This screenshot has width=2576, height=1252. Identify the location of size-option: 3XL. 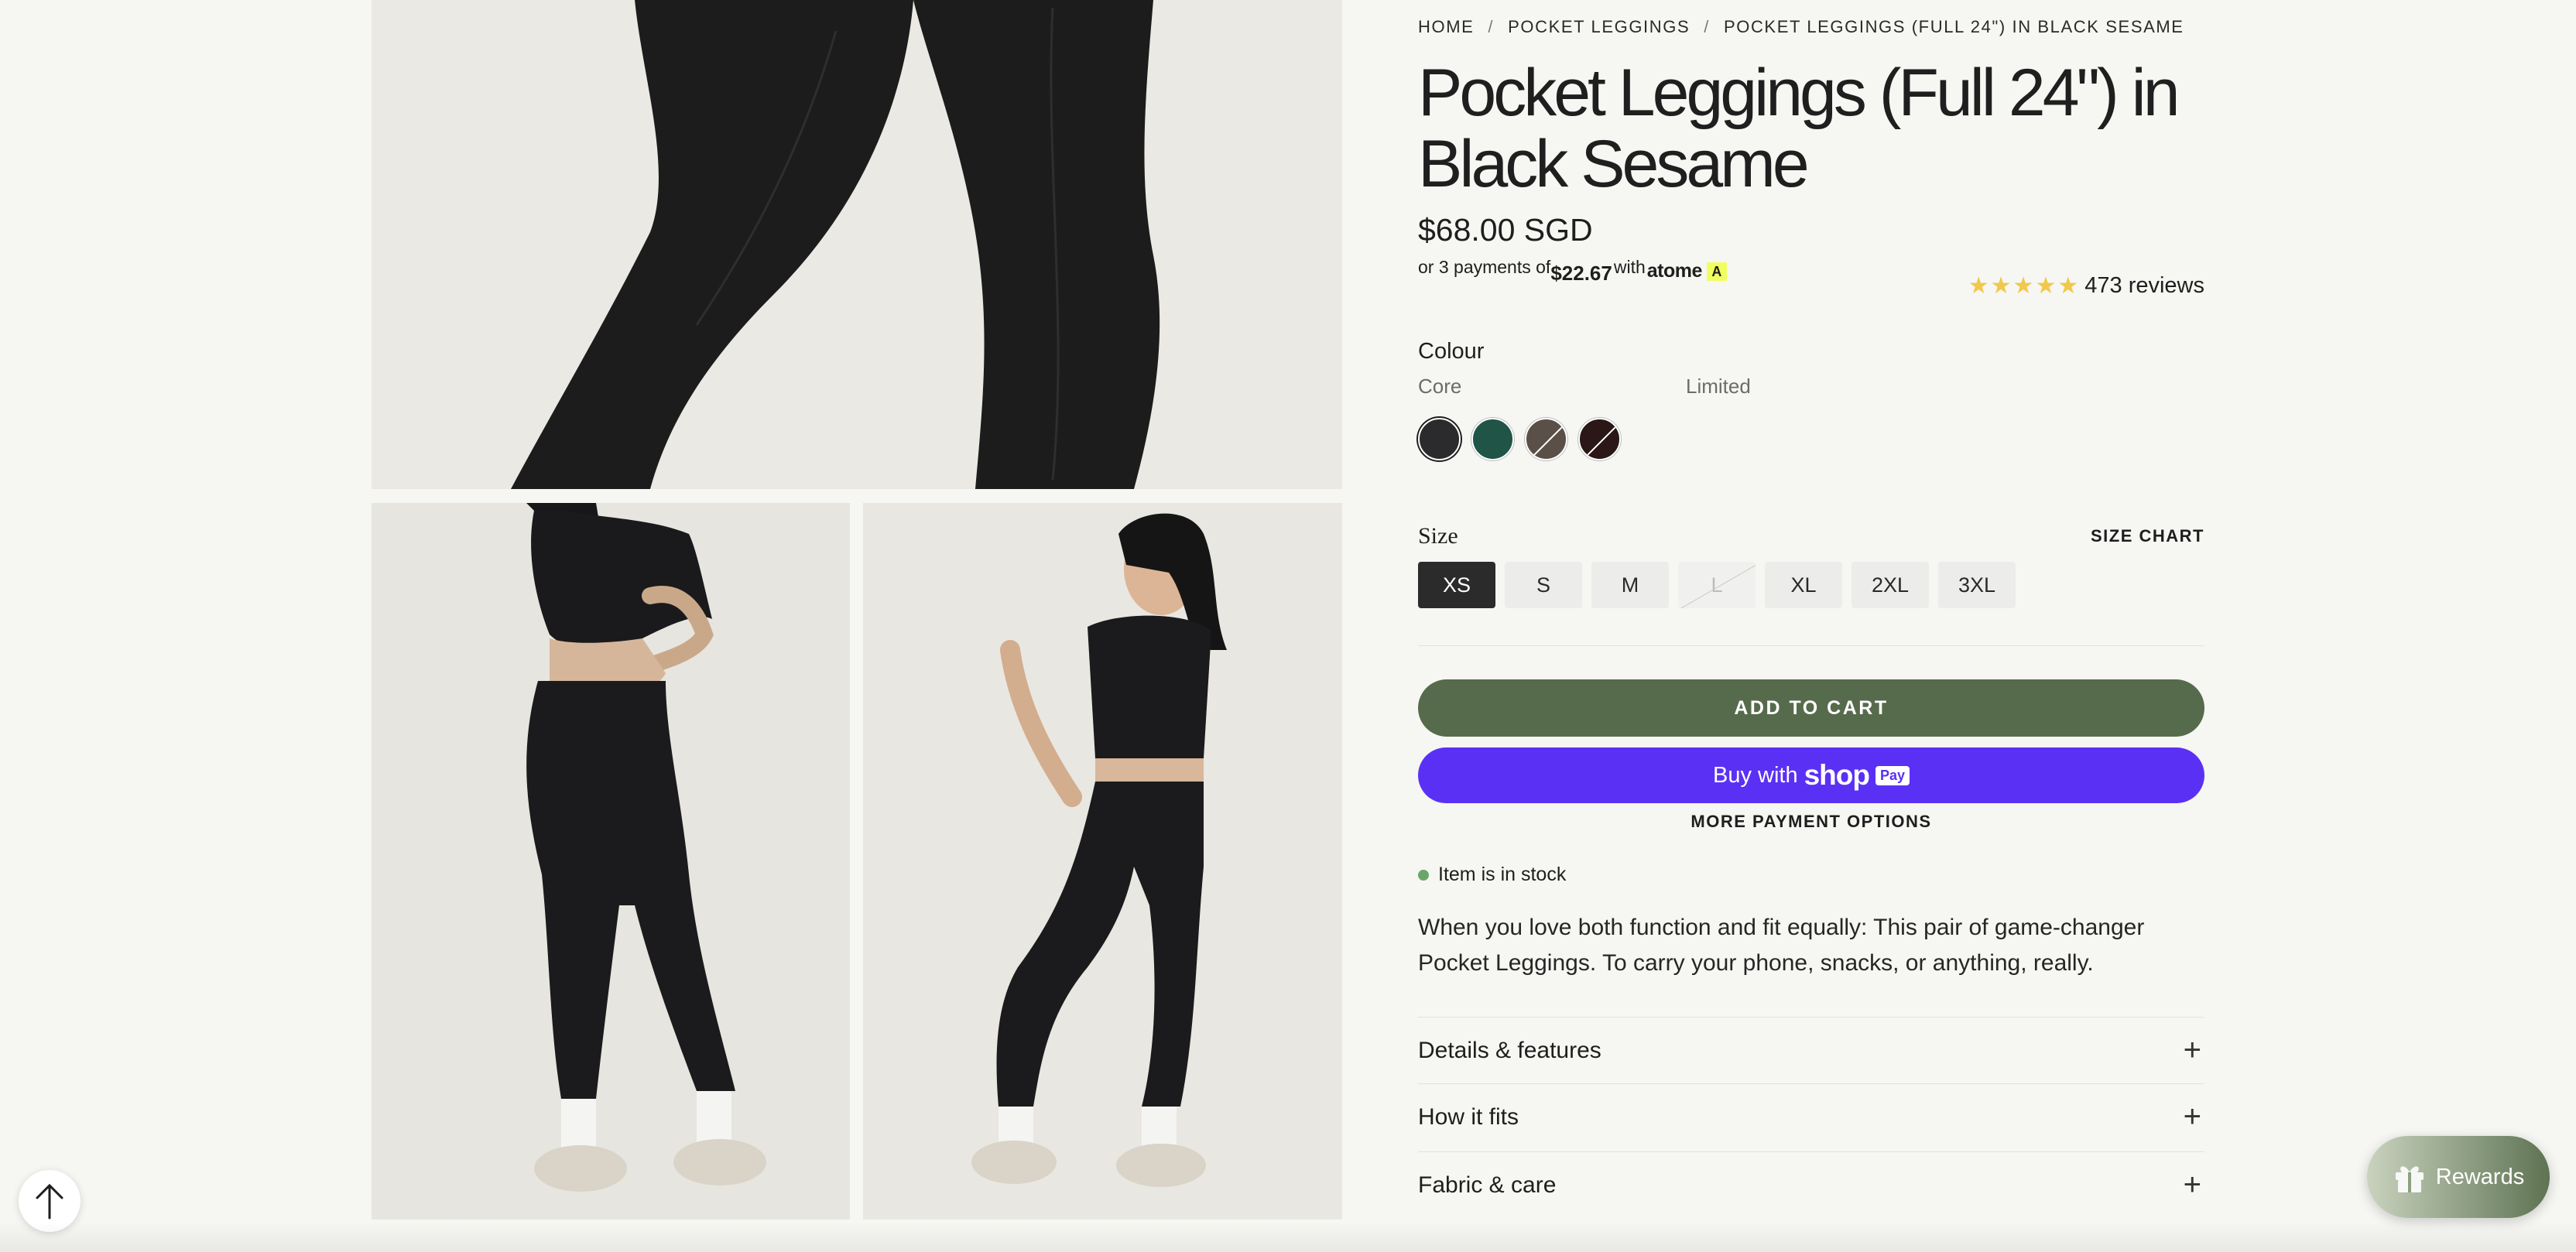
(1977, 585).